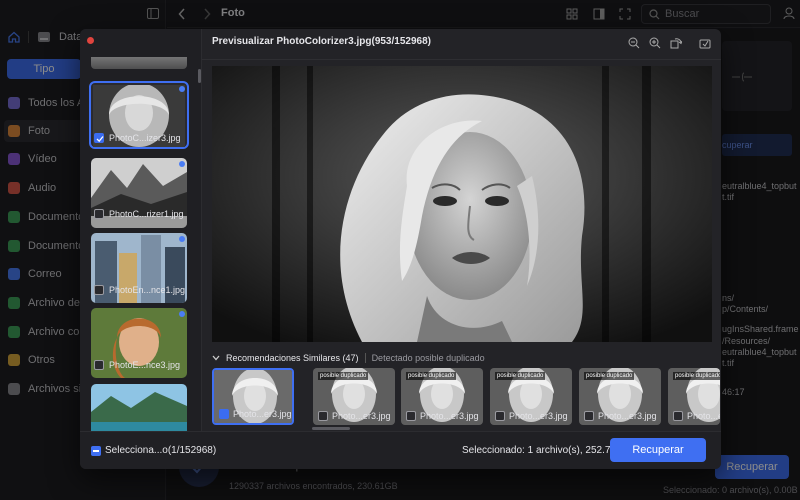 This screenshot has width=800, height=500. Describe the element at coordinates (572, 14) in the screenshot. I see `grid-view-icon` at that location.